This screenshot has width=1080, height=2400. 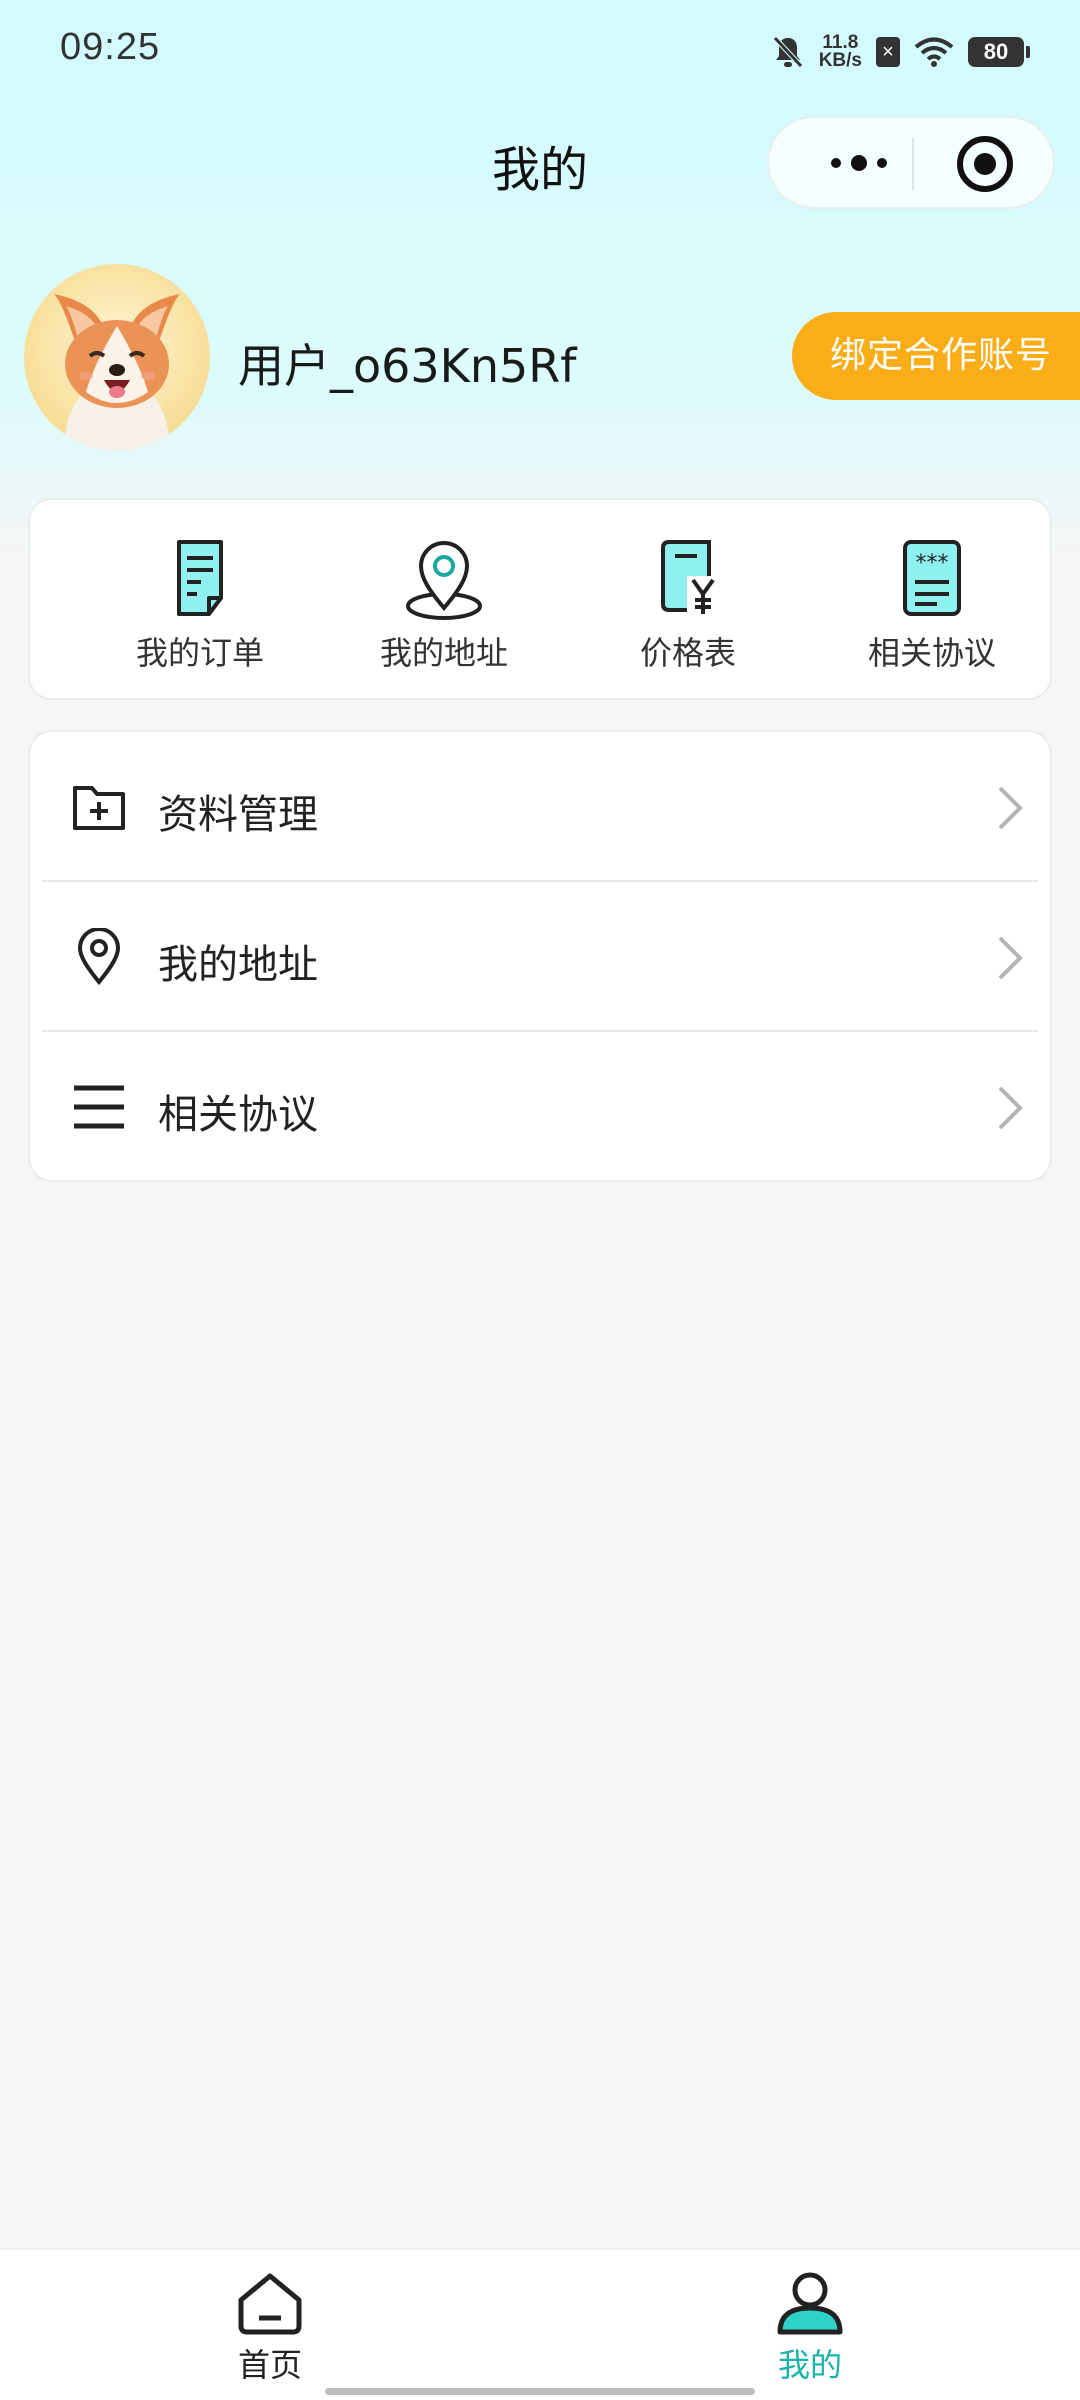 What do you see at coordinates (888, 52) in the screenshot?
I see `sim-off-icon: ×` at bounding box center [888, 52].